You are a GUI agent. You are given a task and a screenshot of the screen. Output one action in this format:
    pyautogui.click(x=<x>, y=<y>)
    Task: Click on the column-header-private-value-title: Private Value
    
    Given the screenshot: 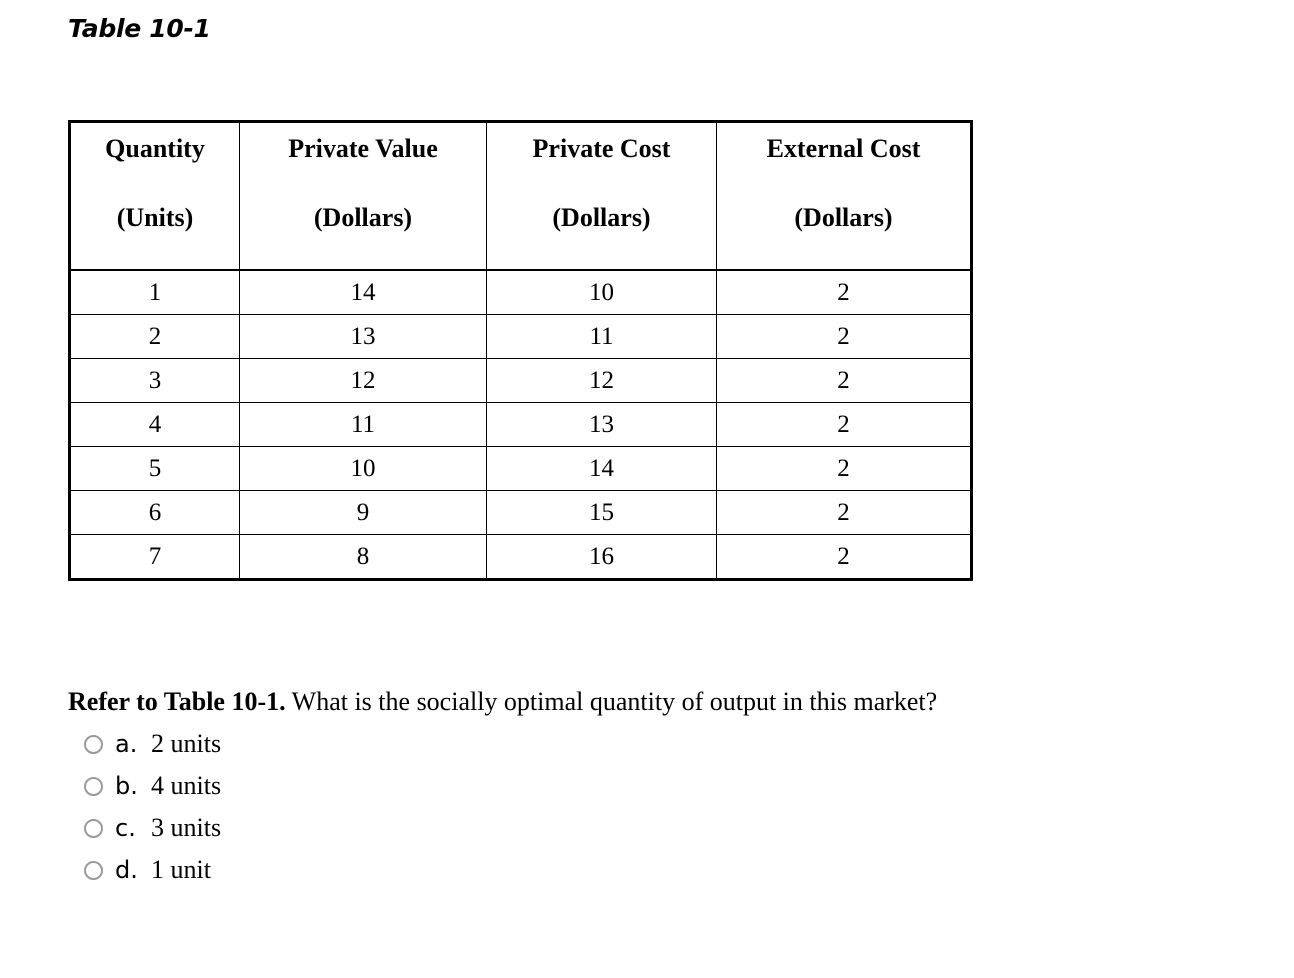 What is the action you would take?
    pyautogui.click(x=363, y=148)
    